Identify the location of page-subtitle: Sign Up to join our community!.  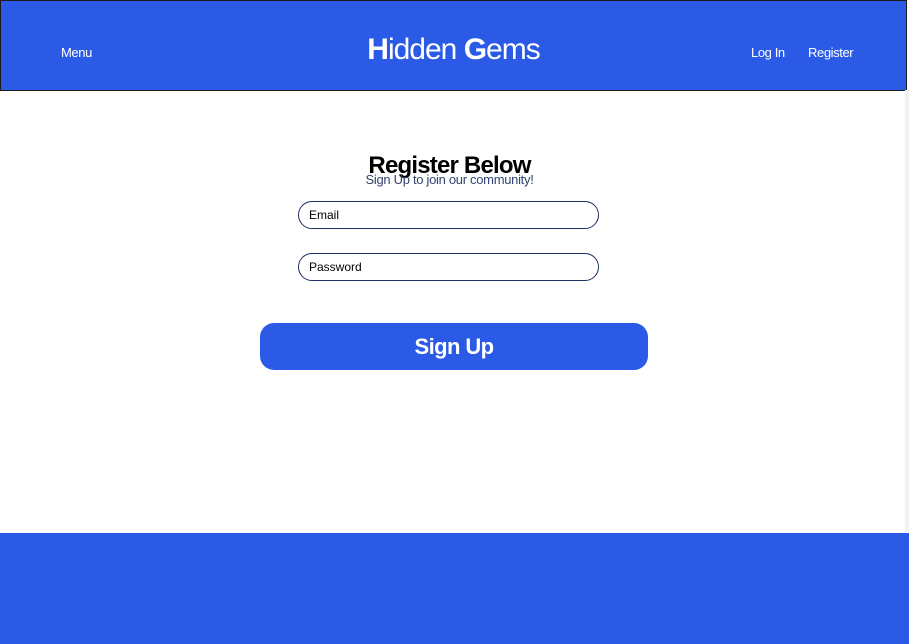
(449, 179).